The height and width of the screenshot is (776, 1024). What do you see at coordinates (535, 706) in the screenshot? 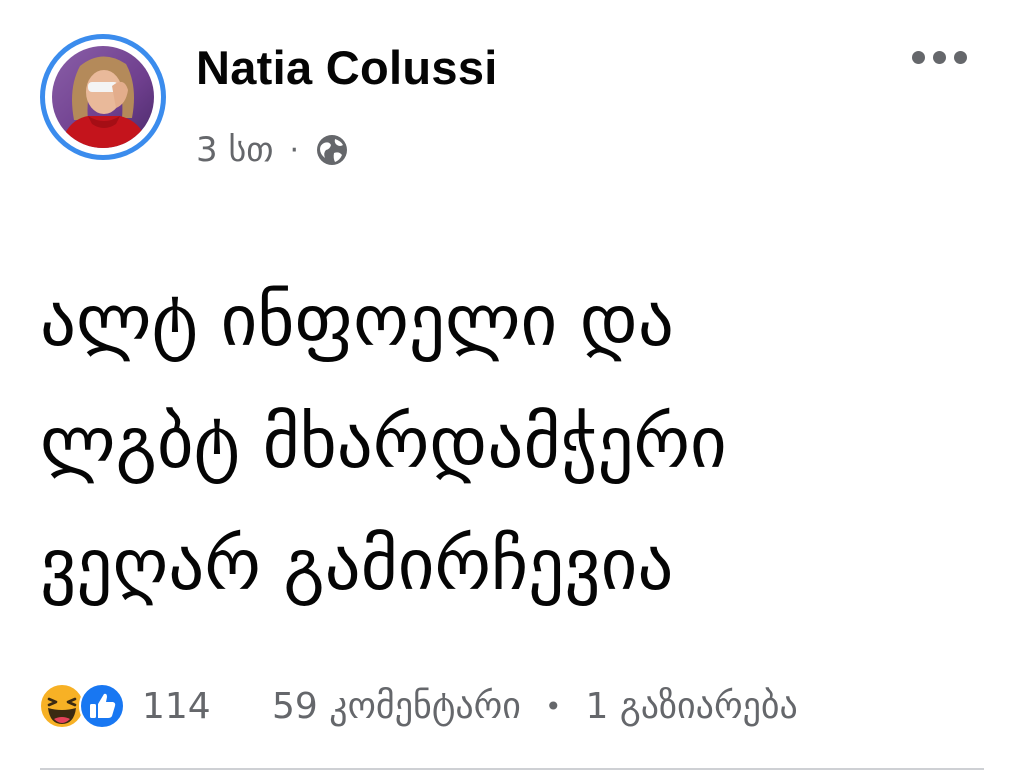
I see `engagement-stats: 59 კომენტარი • 1 გაზიარება` at bounding box center [535, 706].